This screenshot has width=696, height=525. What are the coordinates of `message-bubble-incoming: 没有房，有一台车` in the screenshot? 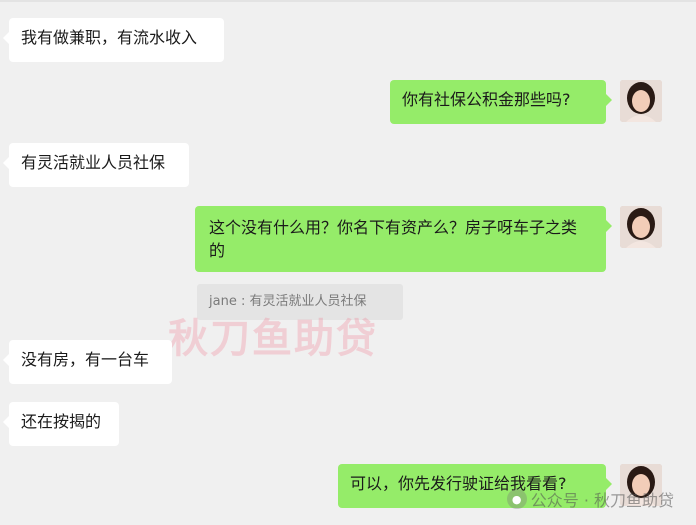 It's located at (87, 362).